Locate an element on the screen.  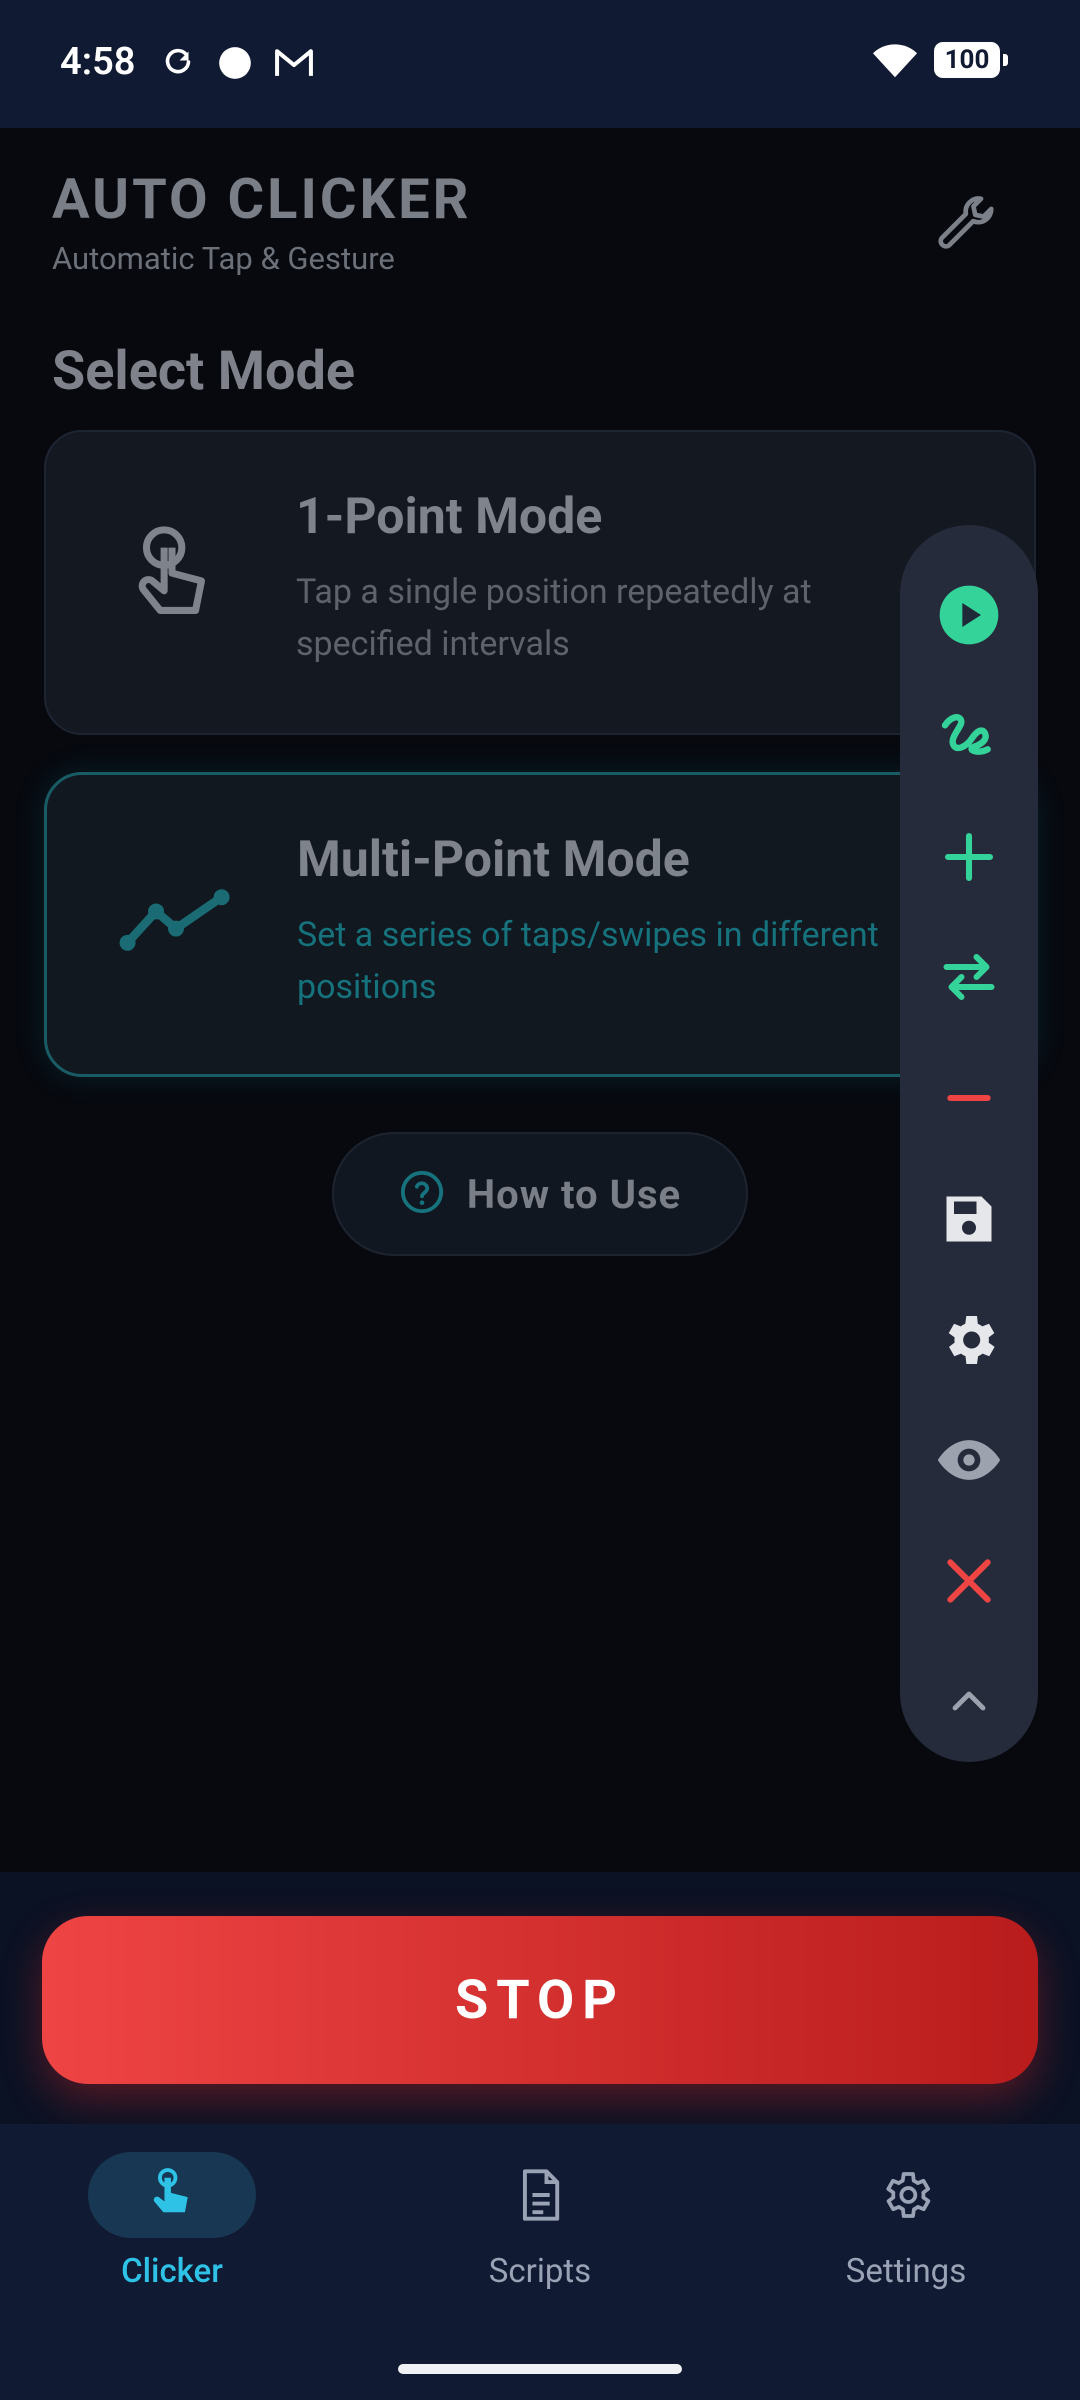
add-icon is located at coordinates (969, 856).